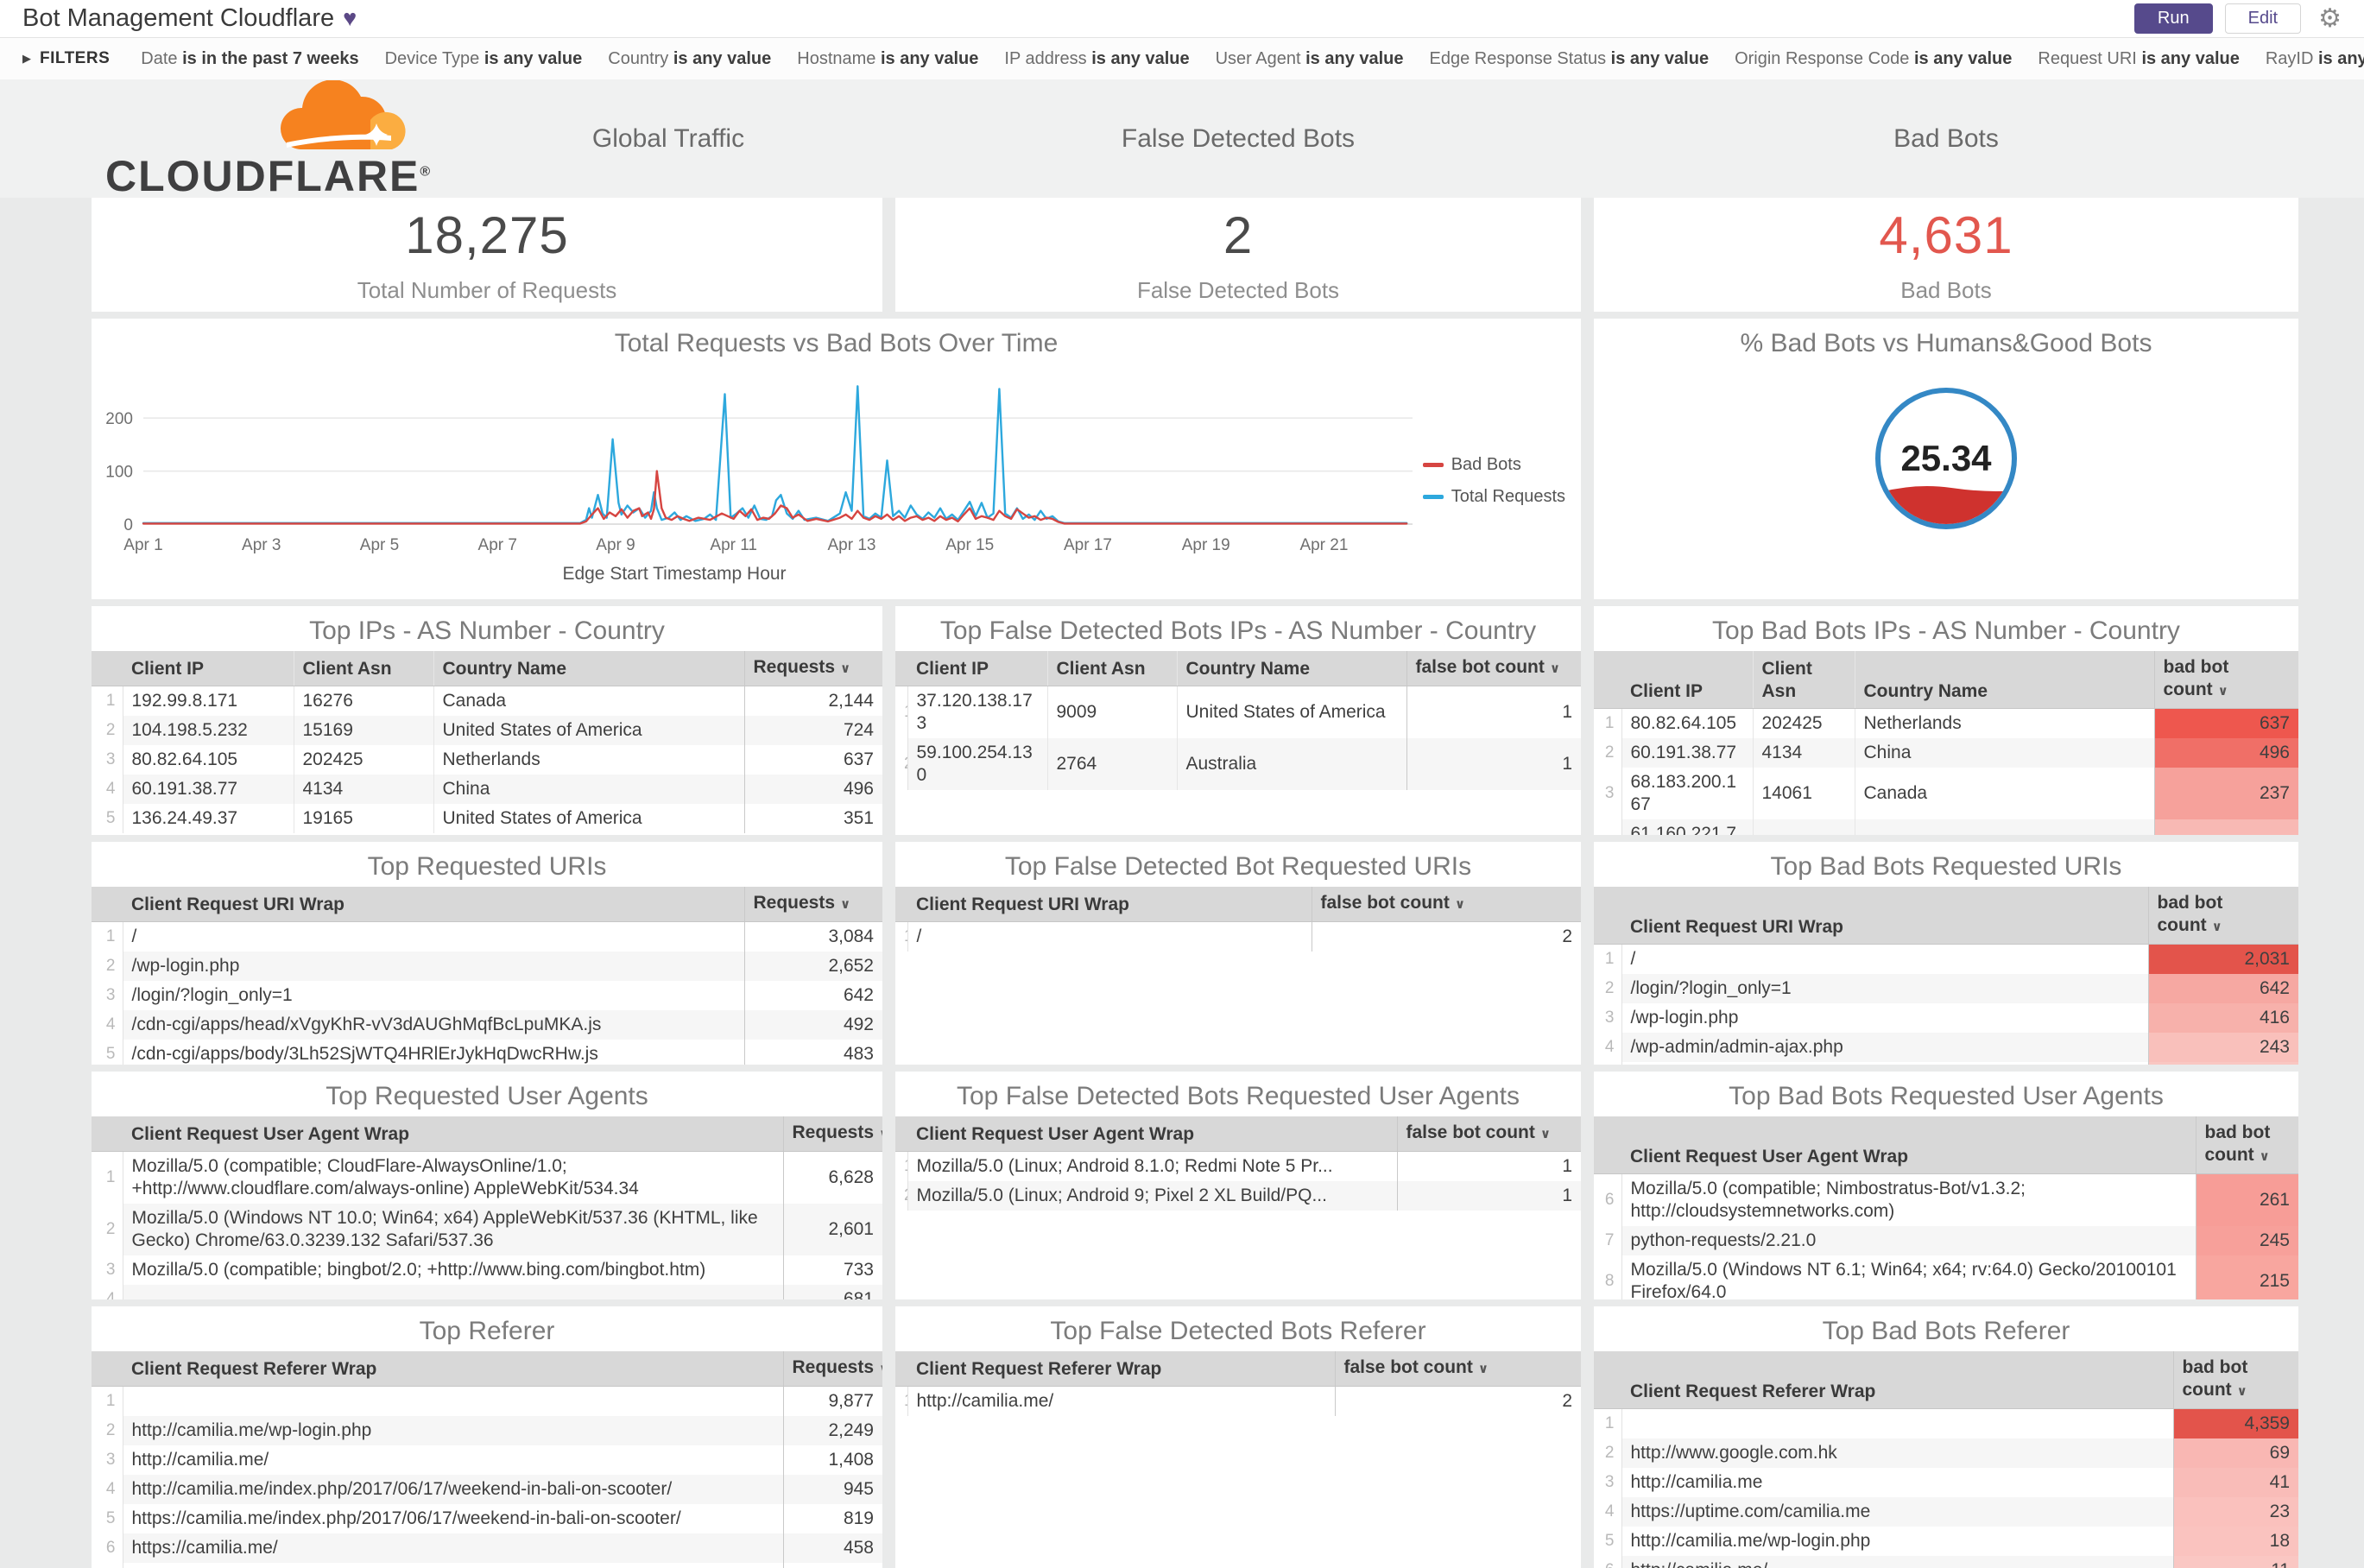 The width and height of the screenshot is (2364, 1568). What do you see at coordinates (1804, 827) in the screenshot?
I see `table-cell: 23650` at bounding box center [1804, 827].